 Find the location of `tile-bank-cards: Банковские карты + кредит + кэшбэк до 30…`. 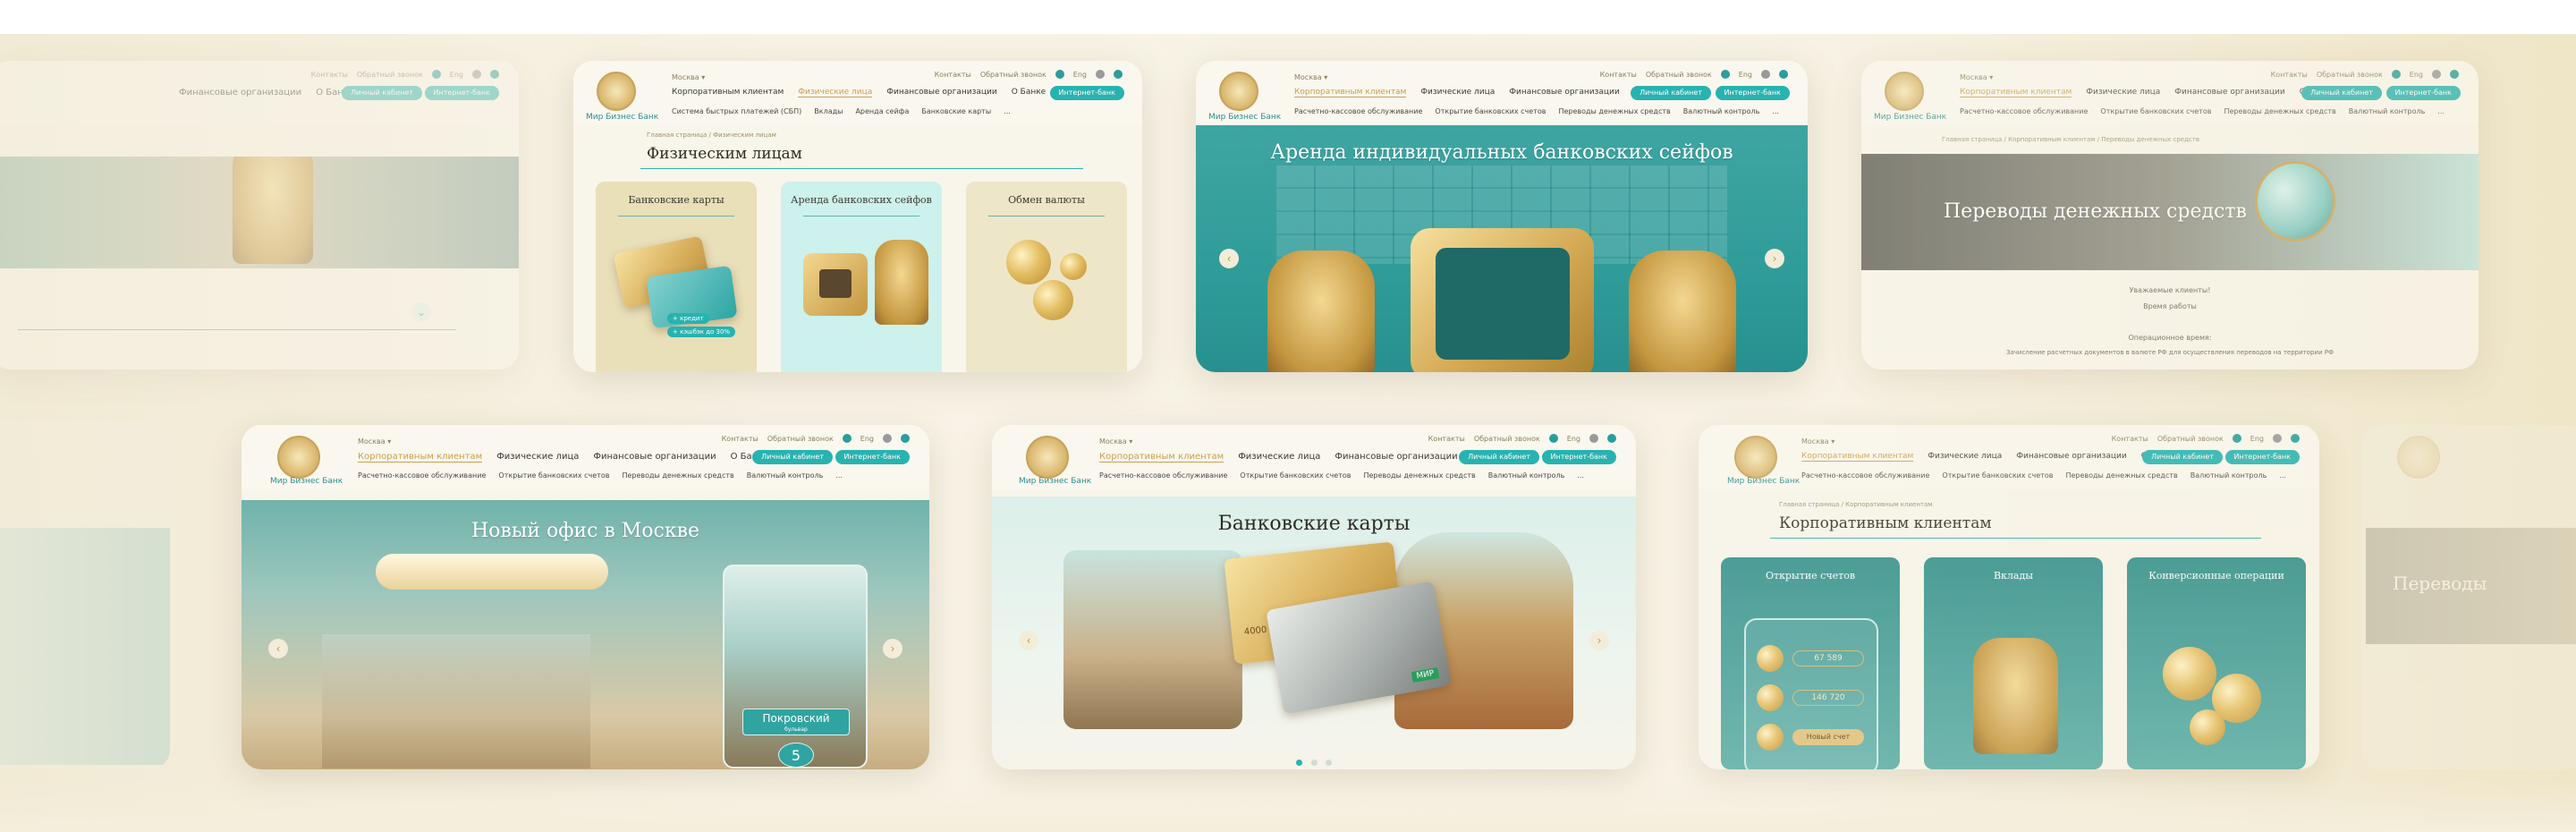

tile-bank-cards: Банковские карты + кредит + кэшбэк до 30… is located at coordinates (676, 277).